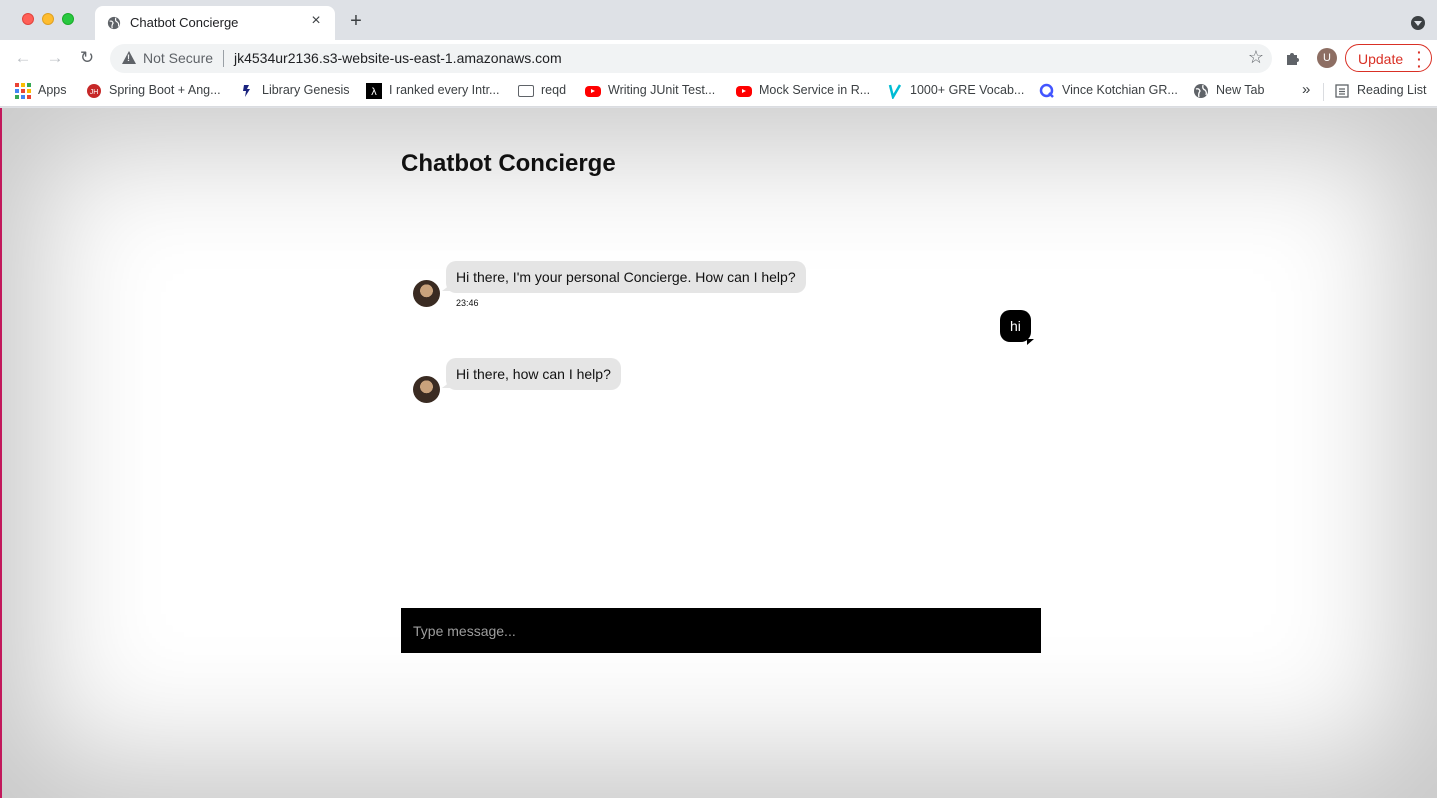  Describe the element at coordinates (718, 20) in the screenshot. I see `browser-titlebar: Chatbot Concierge × +` at that location.